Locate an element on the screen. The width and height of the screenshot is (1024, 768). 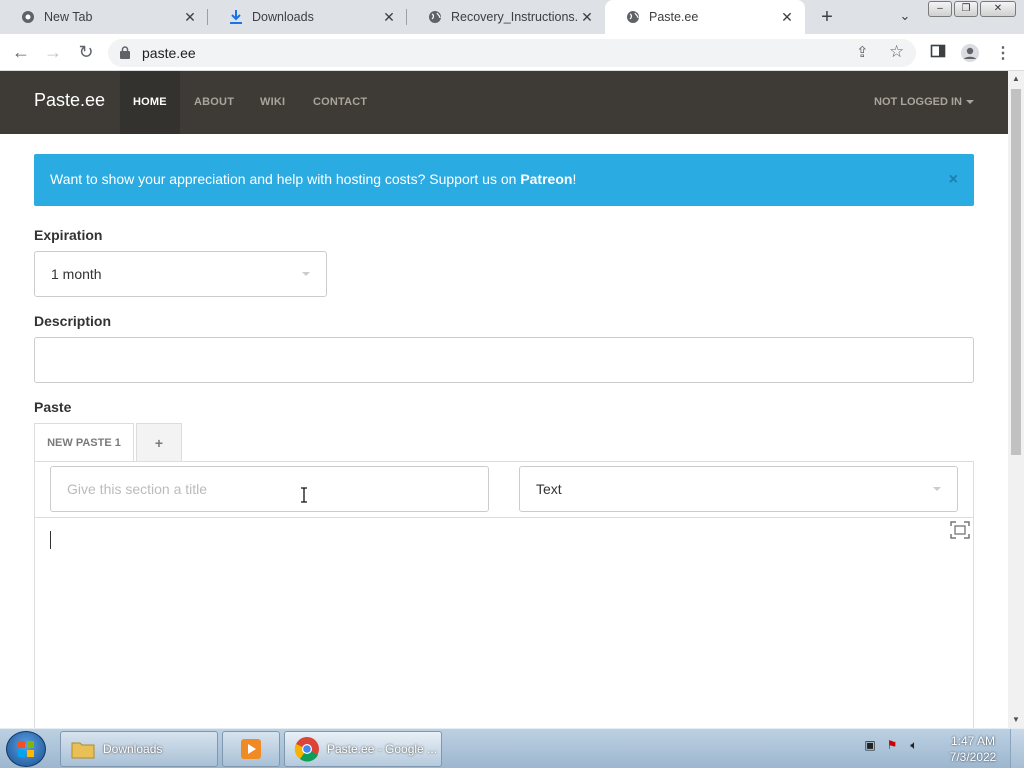
media-player-icon is located at coordinates (251, 749).